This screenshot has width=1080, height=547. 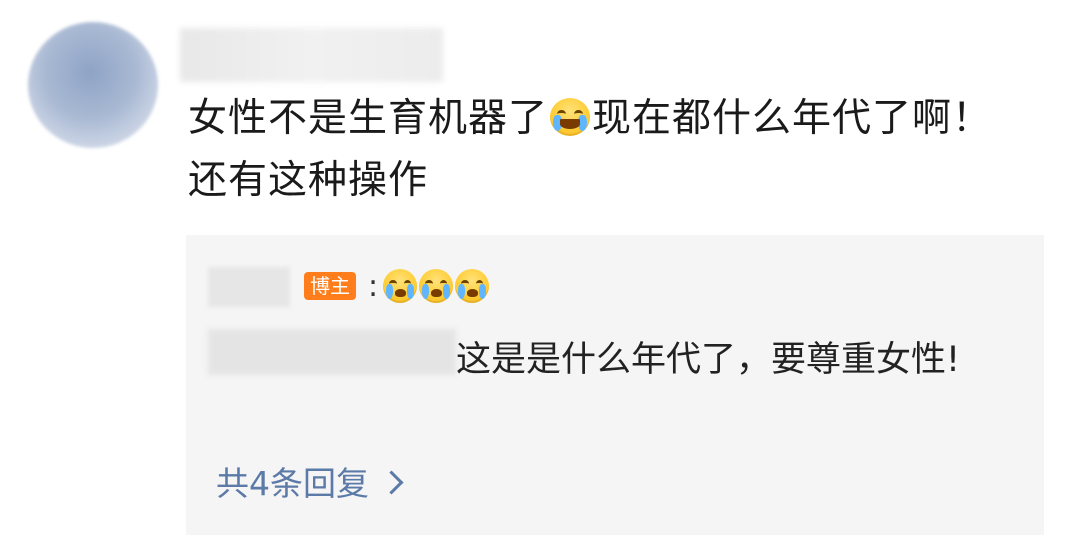 What do you see at coordinates (93, 85) in the screenshot?
I see `avatar` at bounding box center [93, 85].